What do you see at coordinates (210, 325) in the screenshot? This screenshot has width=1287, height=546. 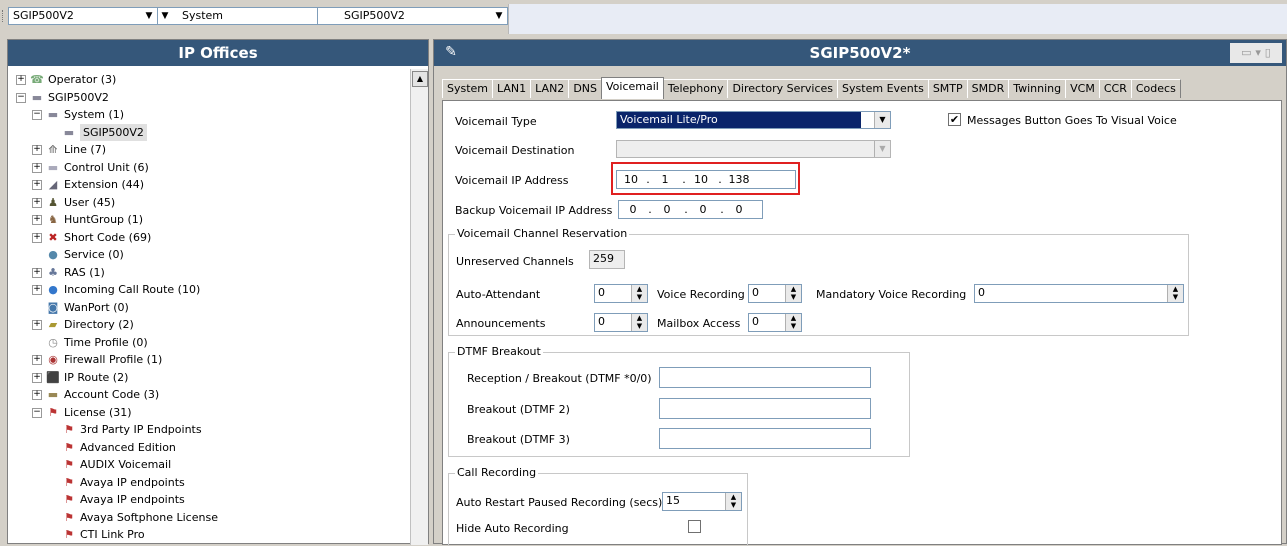 I see `tree-node: + ▰ Directory (2)` at bounding box center [210, 325].